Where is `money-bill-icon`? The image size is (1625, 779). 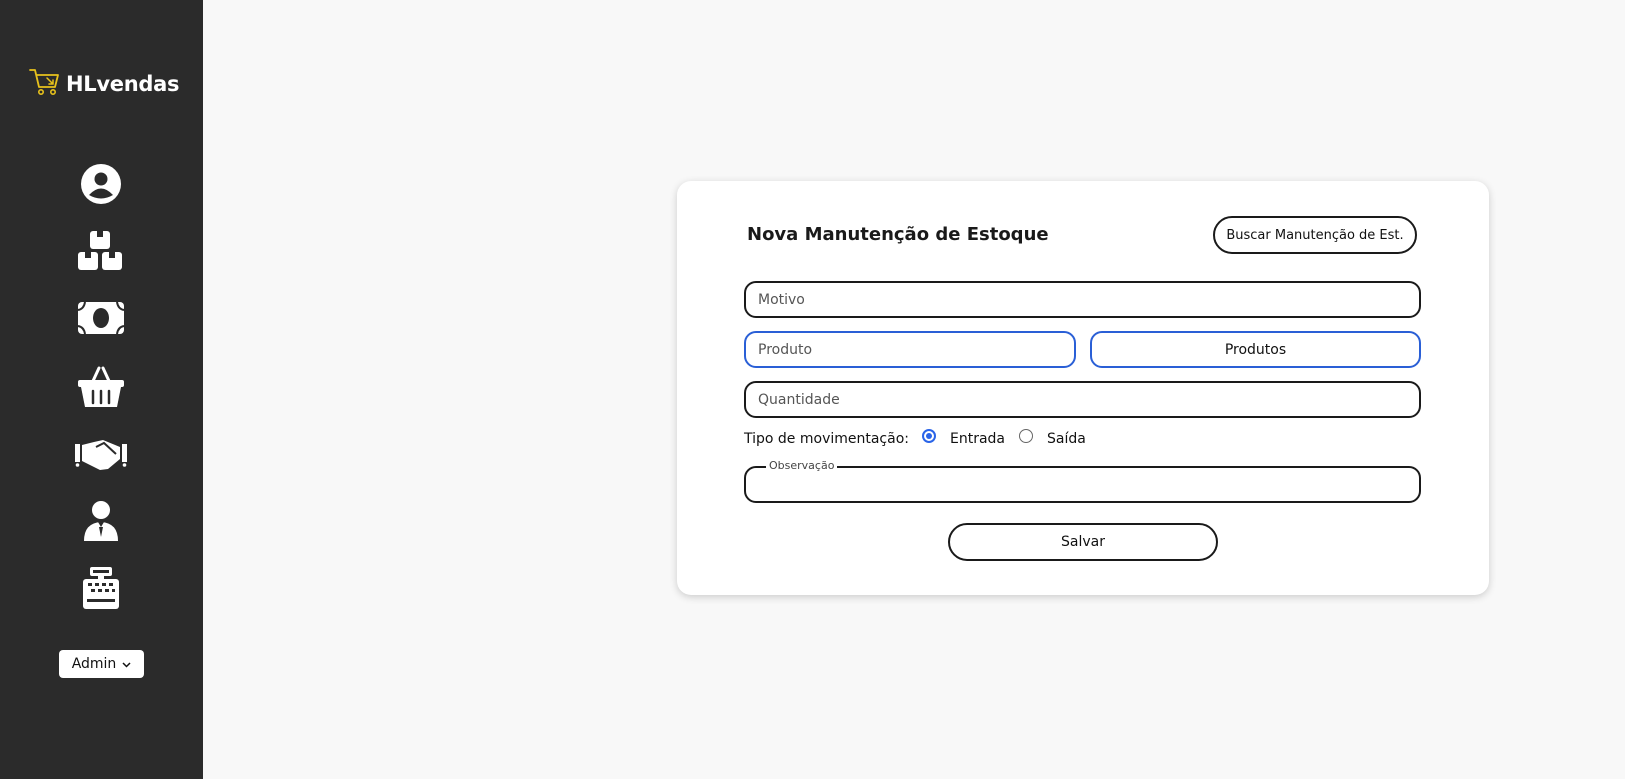
money-bill-icon is located at coordinates (101, 320).